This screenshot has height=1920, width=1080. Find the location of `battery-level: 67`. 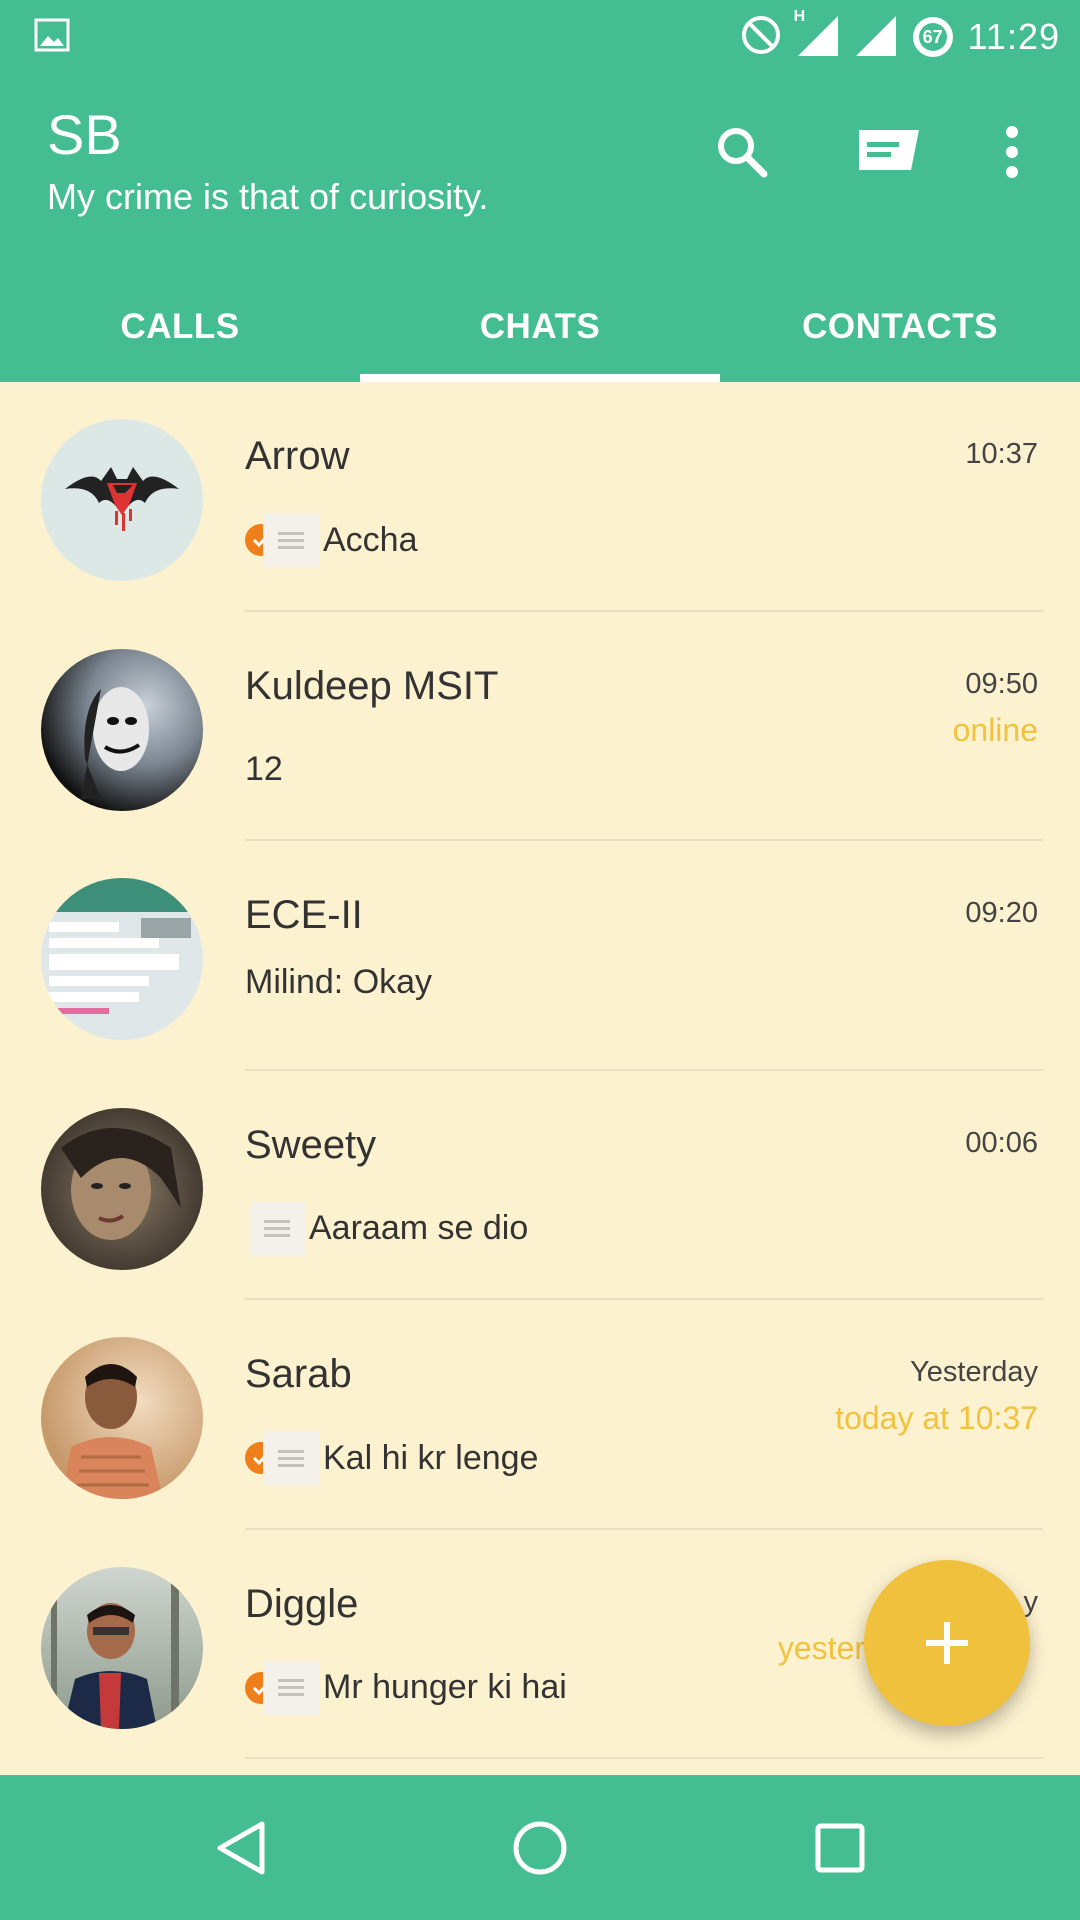

battery-level: 67 is located at coordinates (932, 36).